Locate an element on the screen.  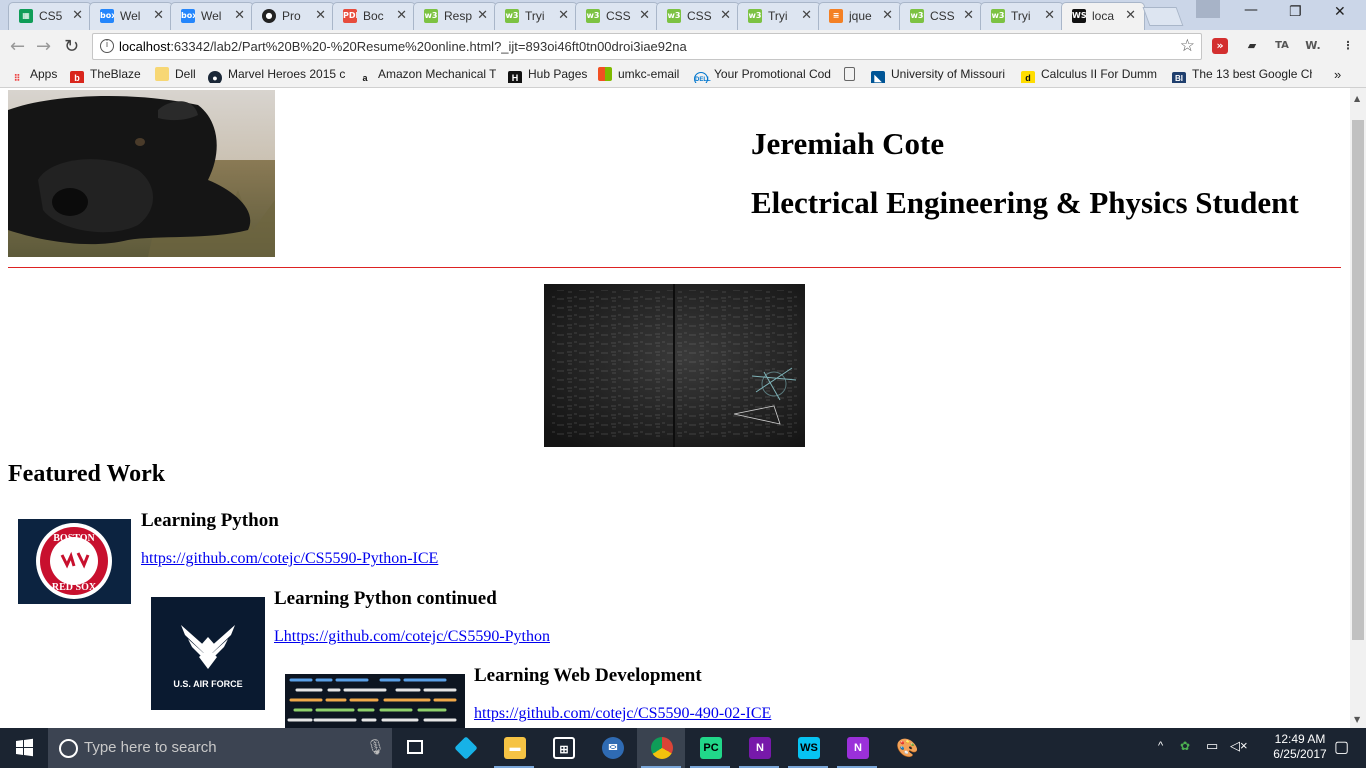
box-icon: box is located at coordinates (107, 16).